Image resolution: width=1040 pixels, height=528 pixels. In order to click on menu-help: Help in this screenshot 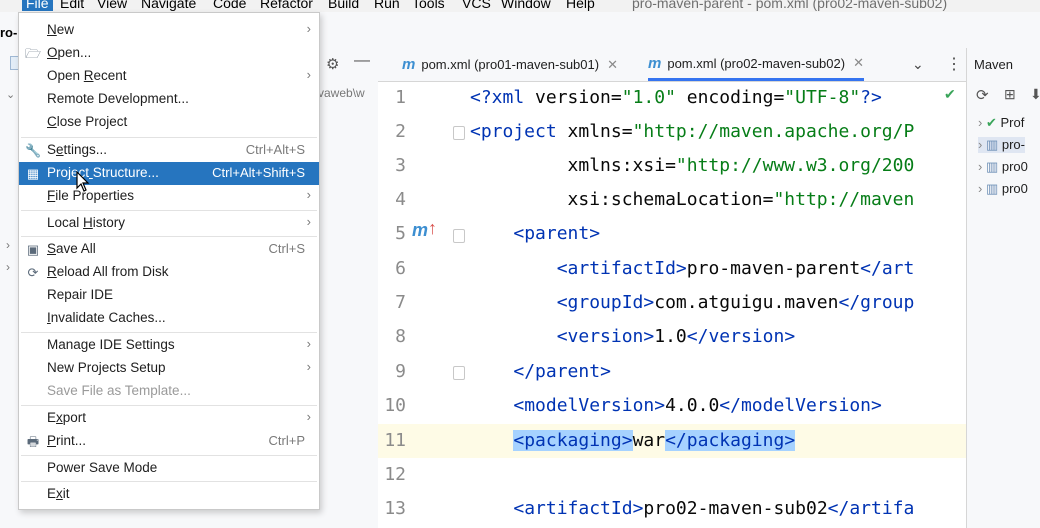, I will do `click(580, 5)`.